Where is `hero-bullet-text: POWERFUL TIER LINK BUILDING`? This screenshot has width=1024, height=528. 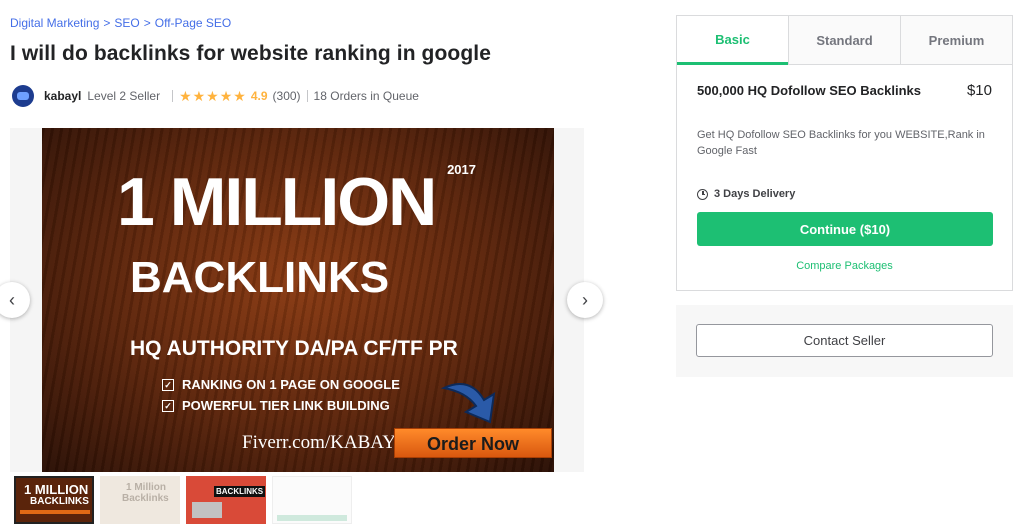 hero-bullet-text: POWERFUL TIER LINK BUILDING is located at coordinates (286, 405).